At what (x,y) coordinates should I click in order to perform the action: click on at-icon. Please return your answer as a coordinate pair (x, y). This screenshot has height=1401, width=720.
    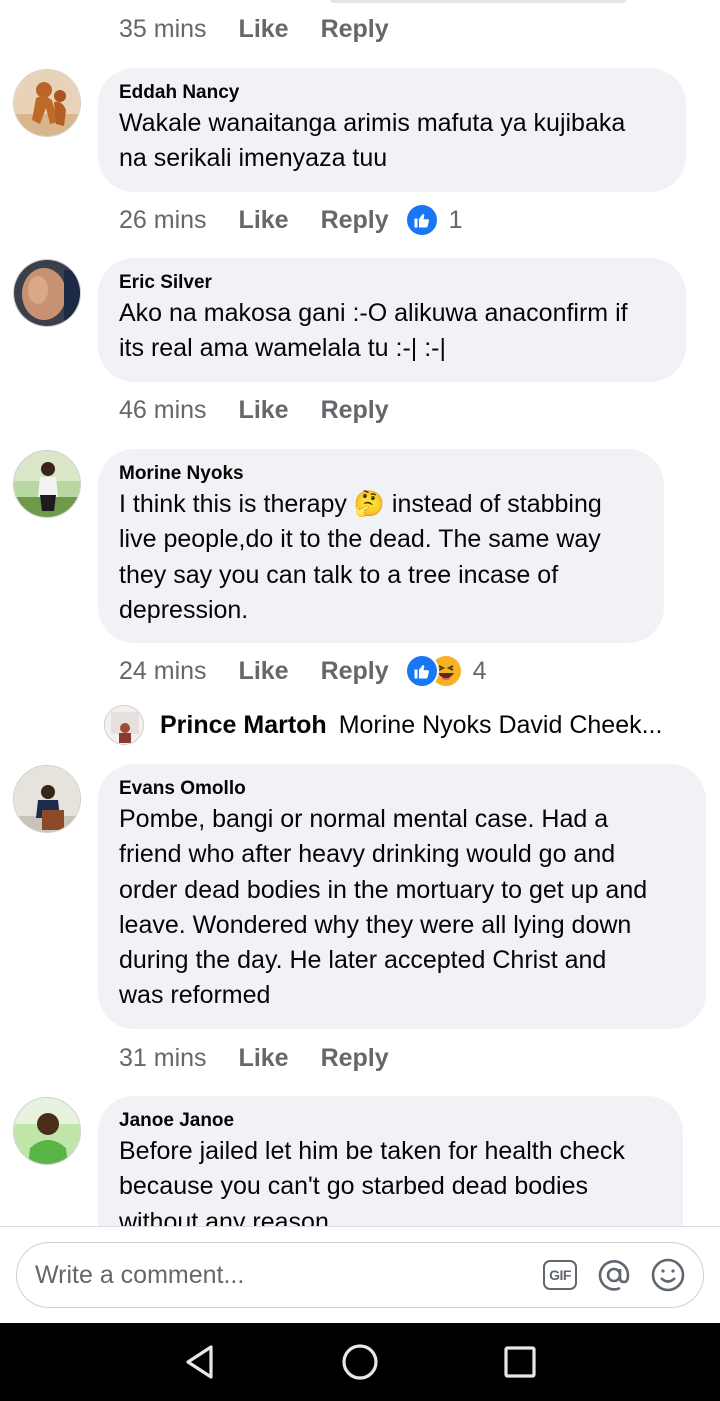
    Looking at the image, I should click on (614, 1275).